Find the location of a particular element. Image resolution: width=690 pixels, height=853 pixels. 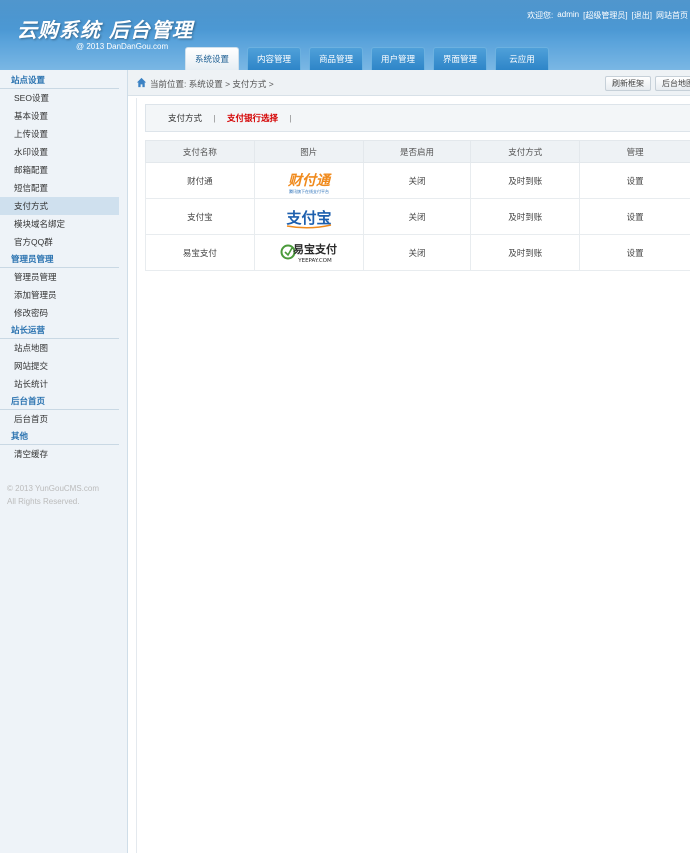

tenpay-logo-text: 财付通 is located at coordinates (309, 180).